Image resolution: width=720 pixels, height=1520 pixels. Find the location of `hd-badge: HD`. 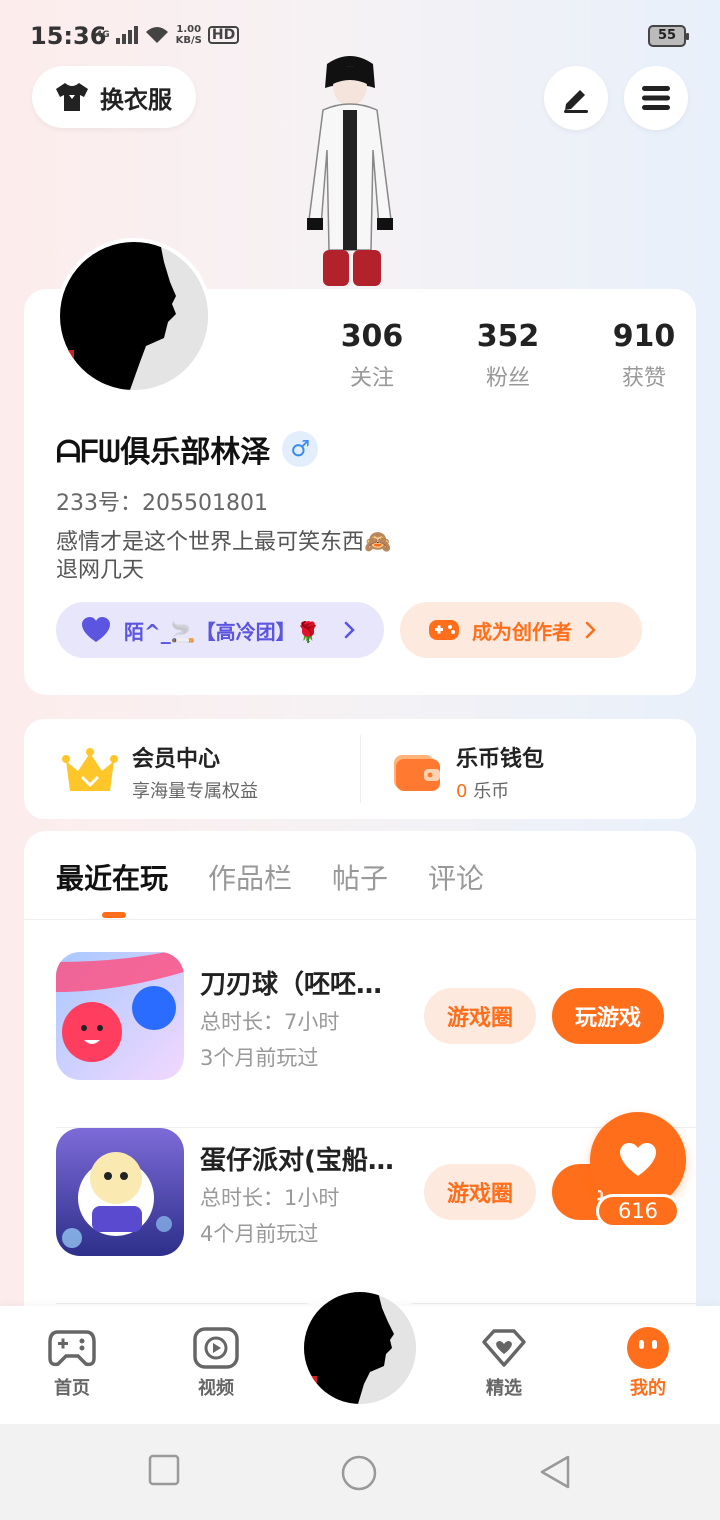

hd-badge: HD is located at coordinates (223, 35).